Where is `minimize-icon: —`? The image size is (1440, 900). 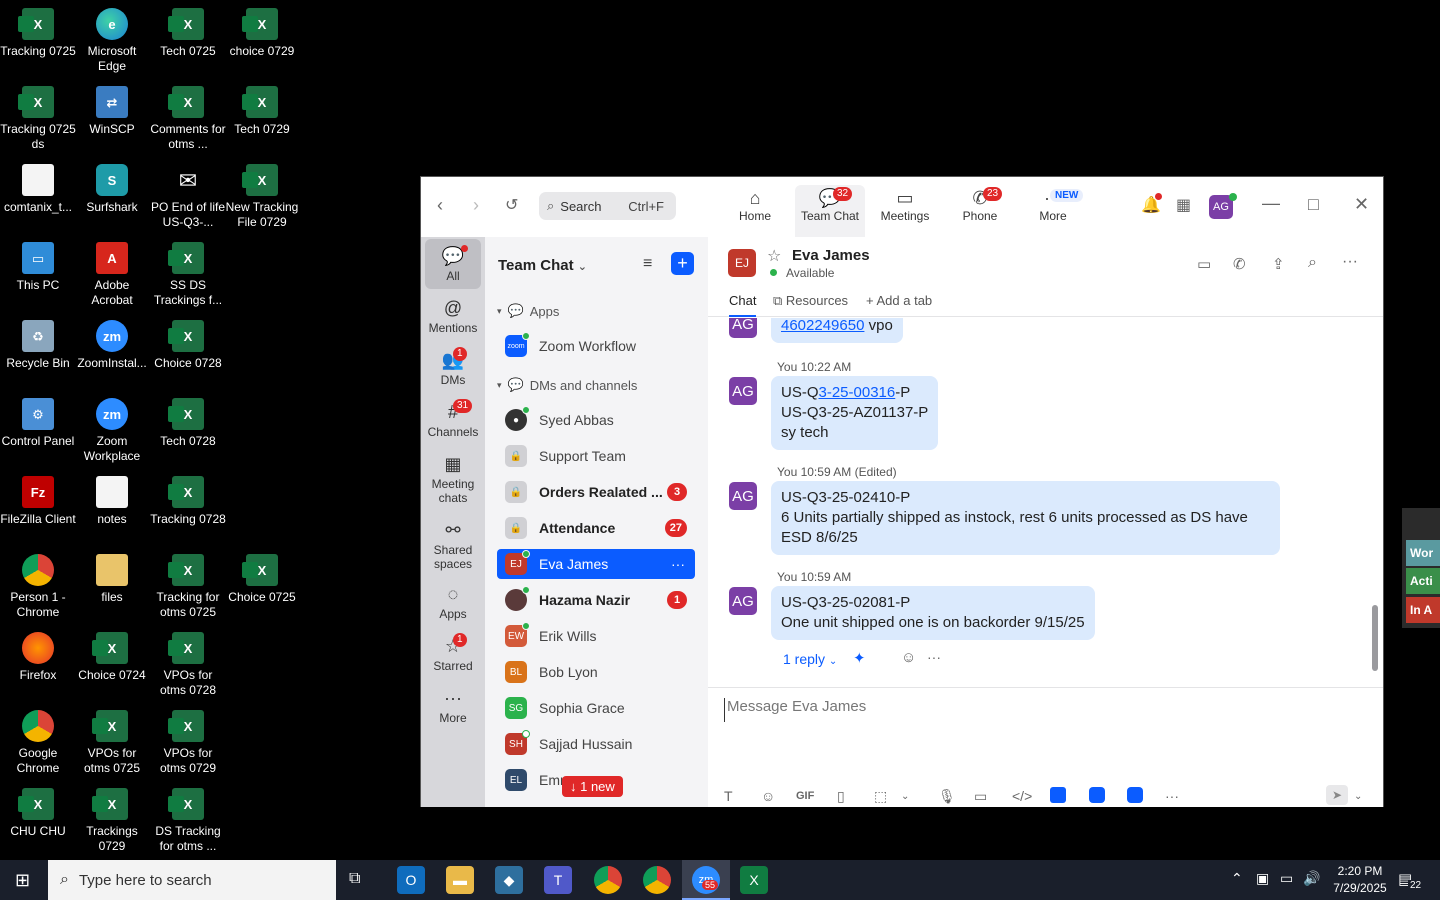
minimize-icon: — is located at coordinates (1271, 203).